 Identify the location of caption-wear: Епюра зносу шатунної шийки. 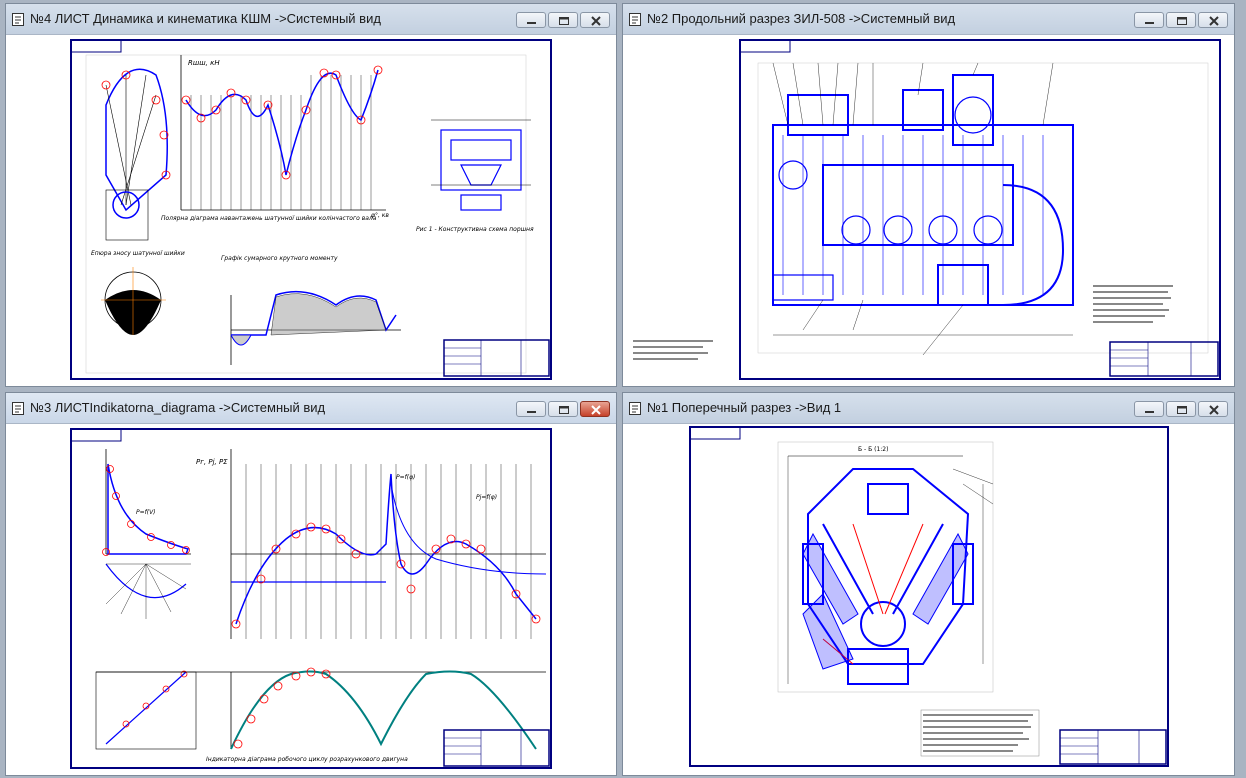
(138, 253).